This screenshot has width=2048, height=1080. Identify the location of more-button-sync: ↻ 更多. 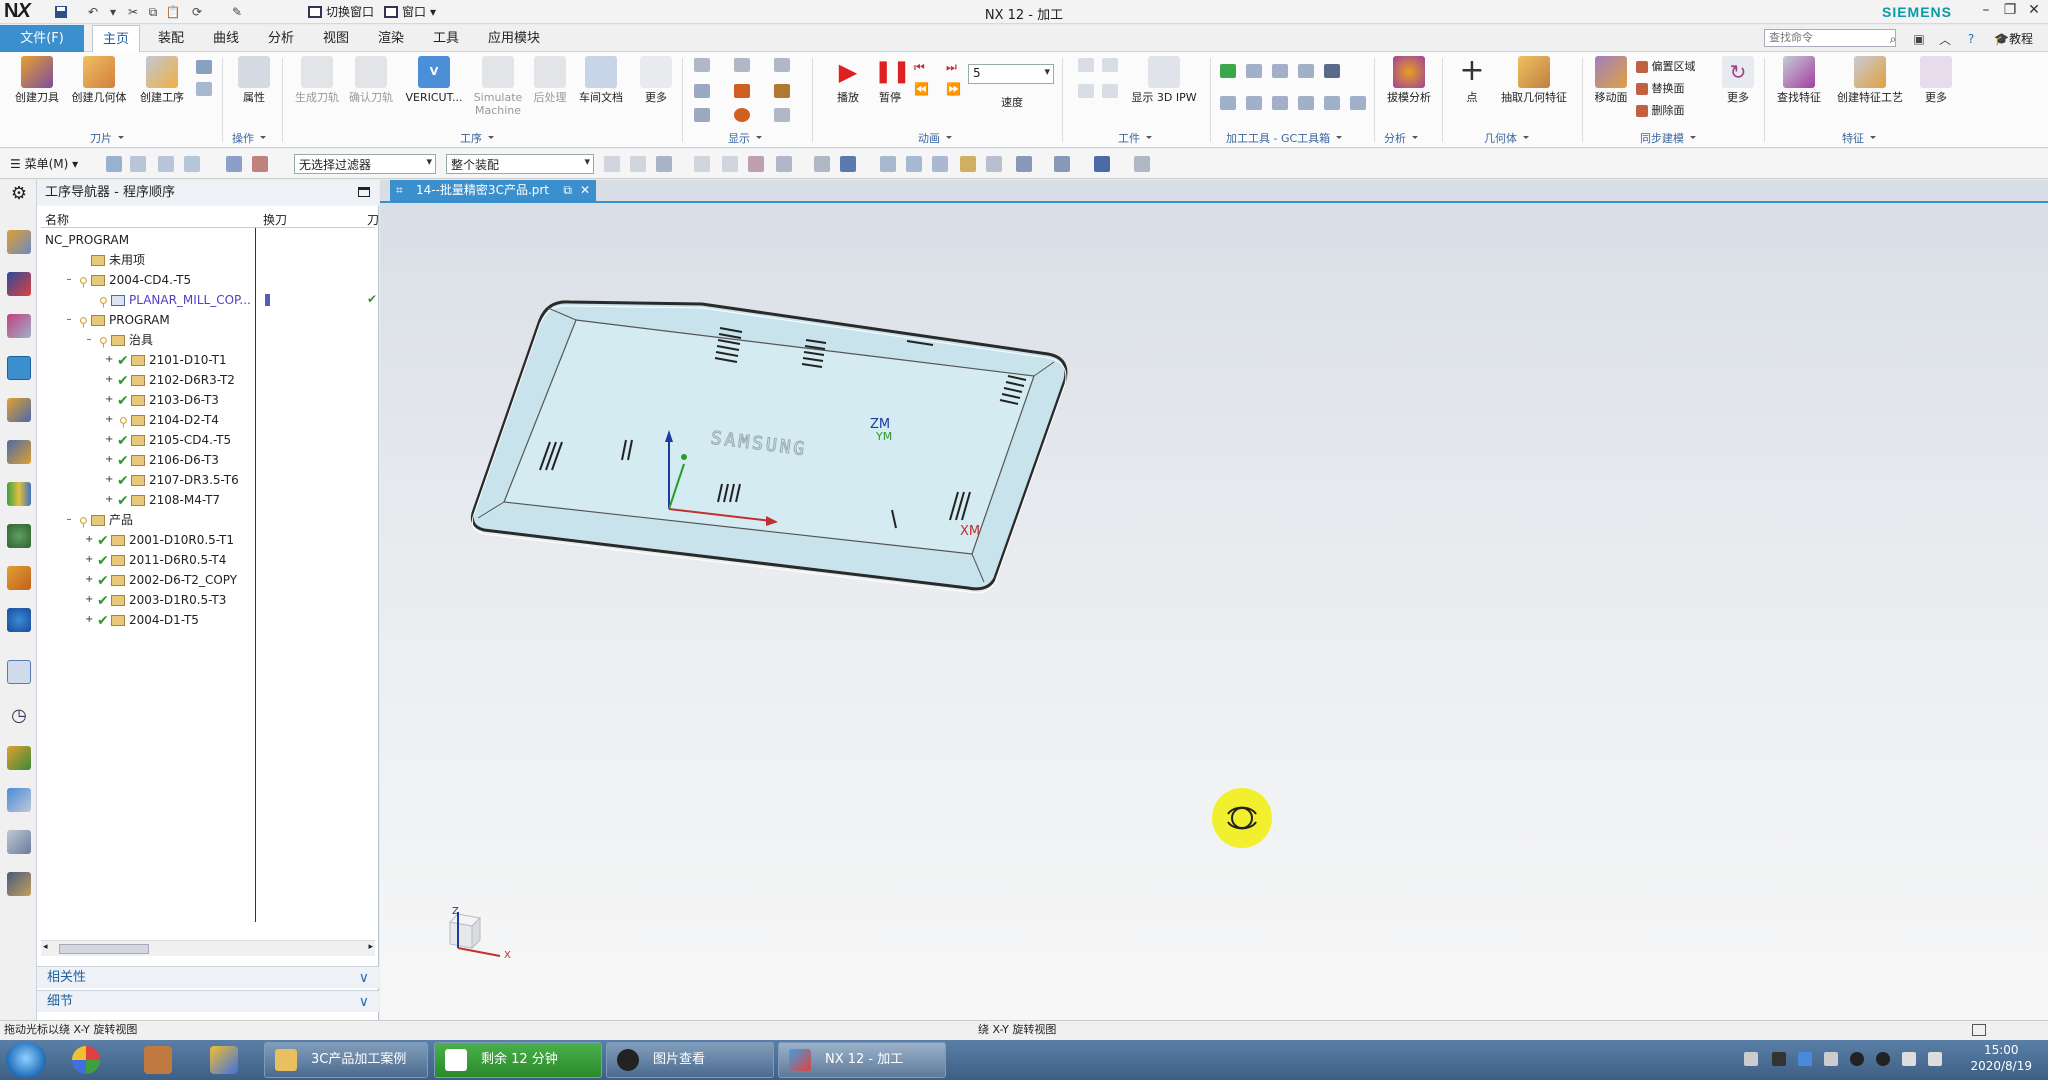
(1738, 80).